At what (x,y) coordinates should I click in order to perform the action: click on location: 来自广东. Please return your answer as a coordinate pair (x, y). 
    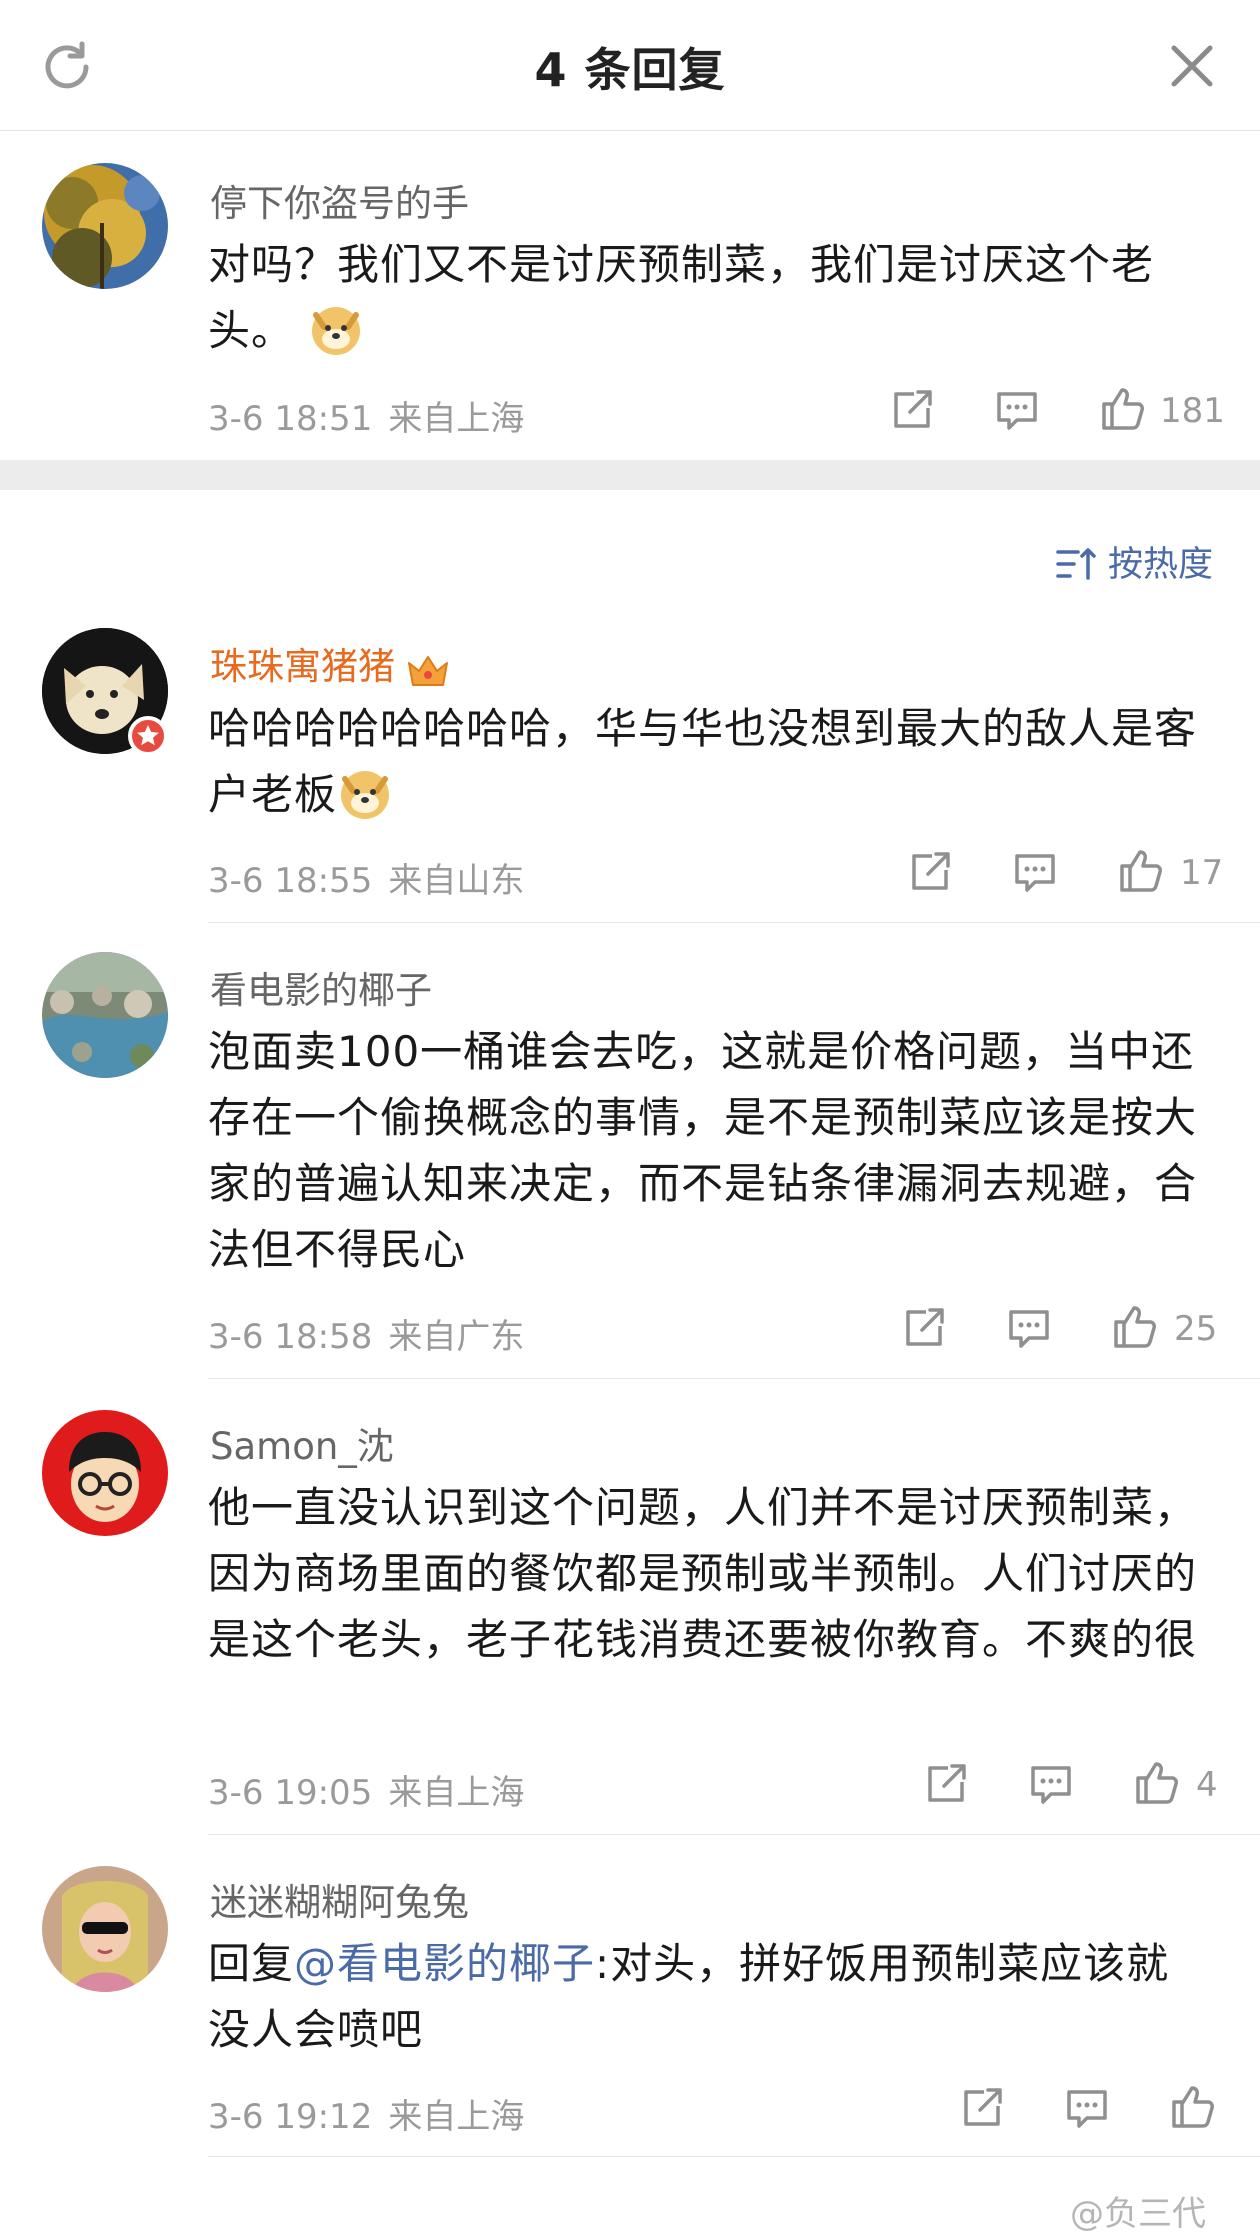
    Looking at the image, I should click on (456, 1337).